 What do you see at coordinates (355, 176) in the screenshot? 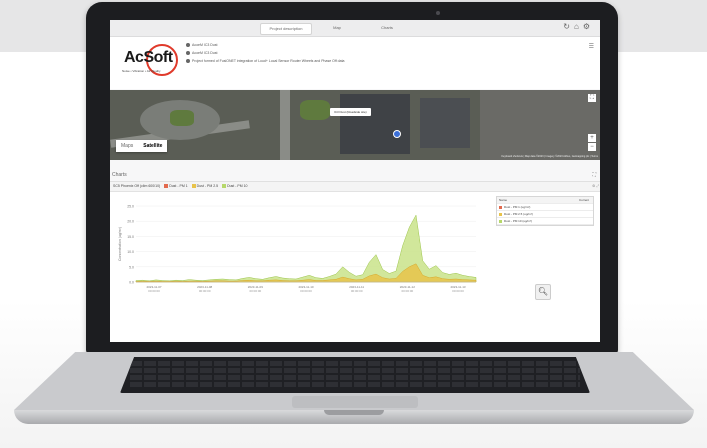
I see `charts-section-bar: Charts ⛶` at bounding box center [355, 176].